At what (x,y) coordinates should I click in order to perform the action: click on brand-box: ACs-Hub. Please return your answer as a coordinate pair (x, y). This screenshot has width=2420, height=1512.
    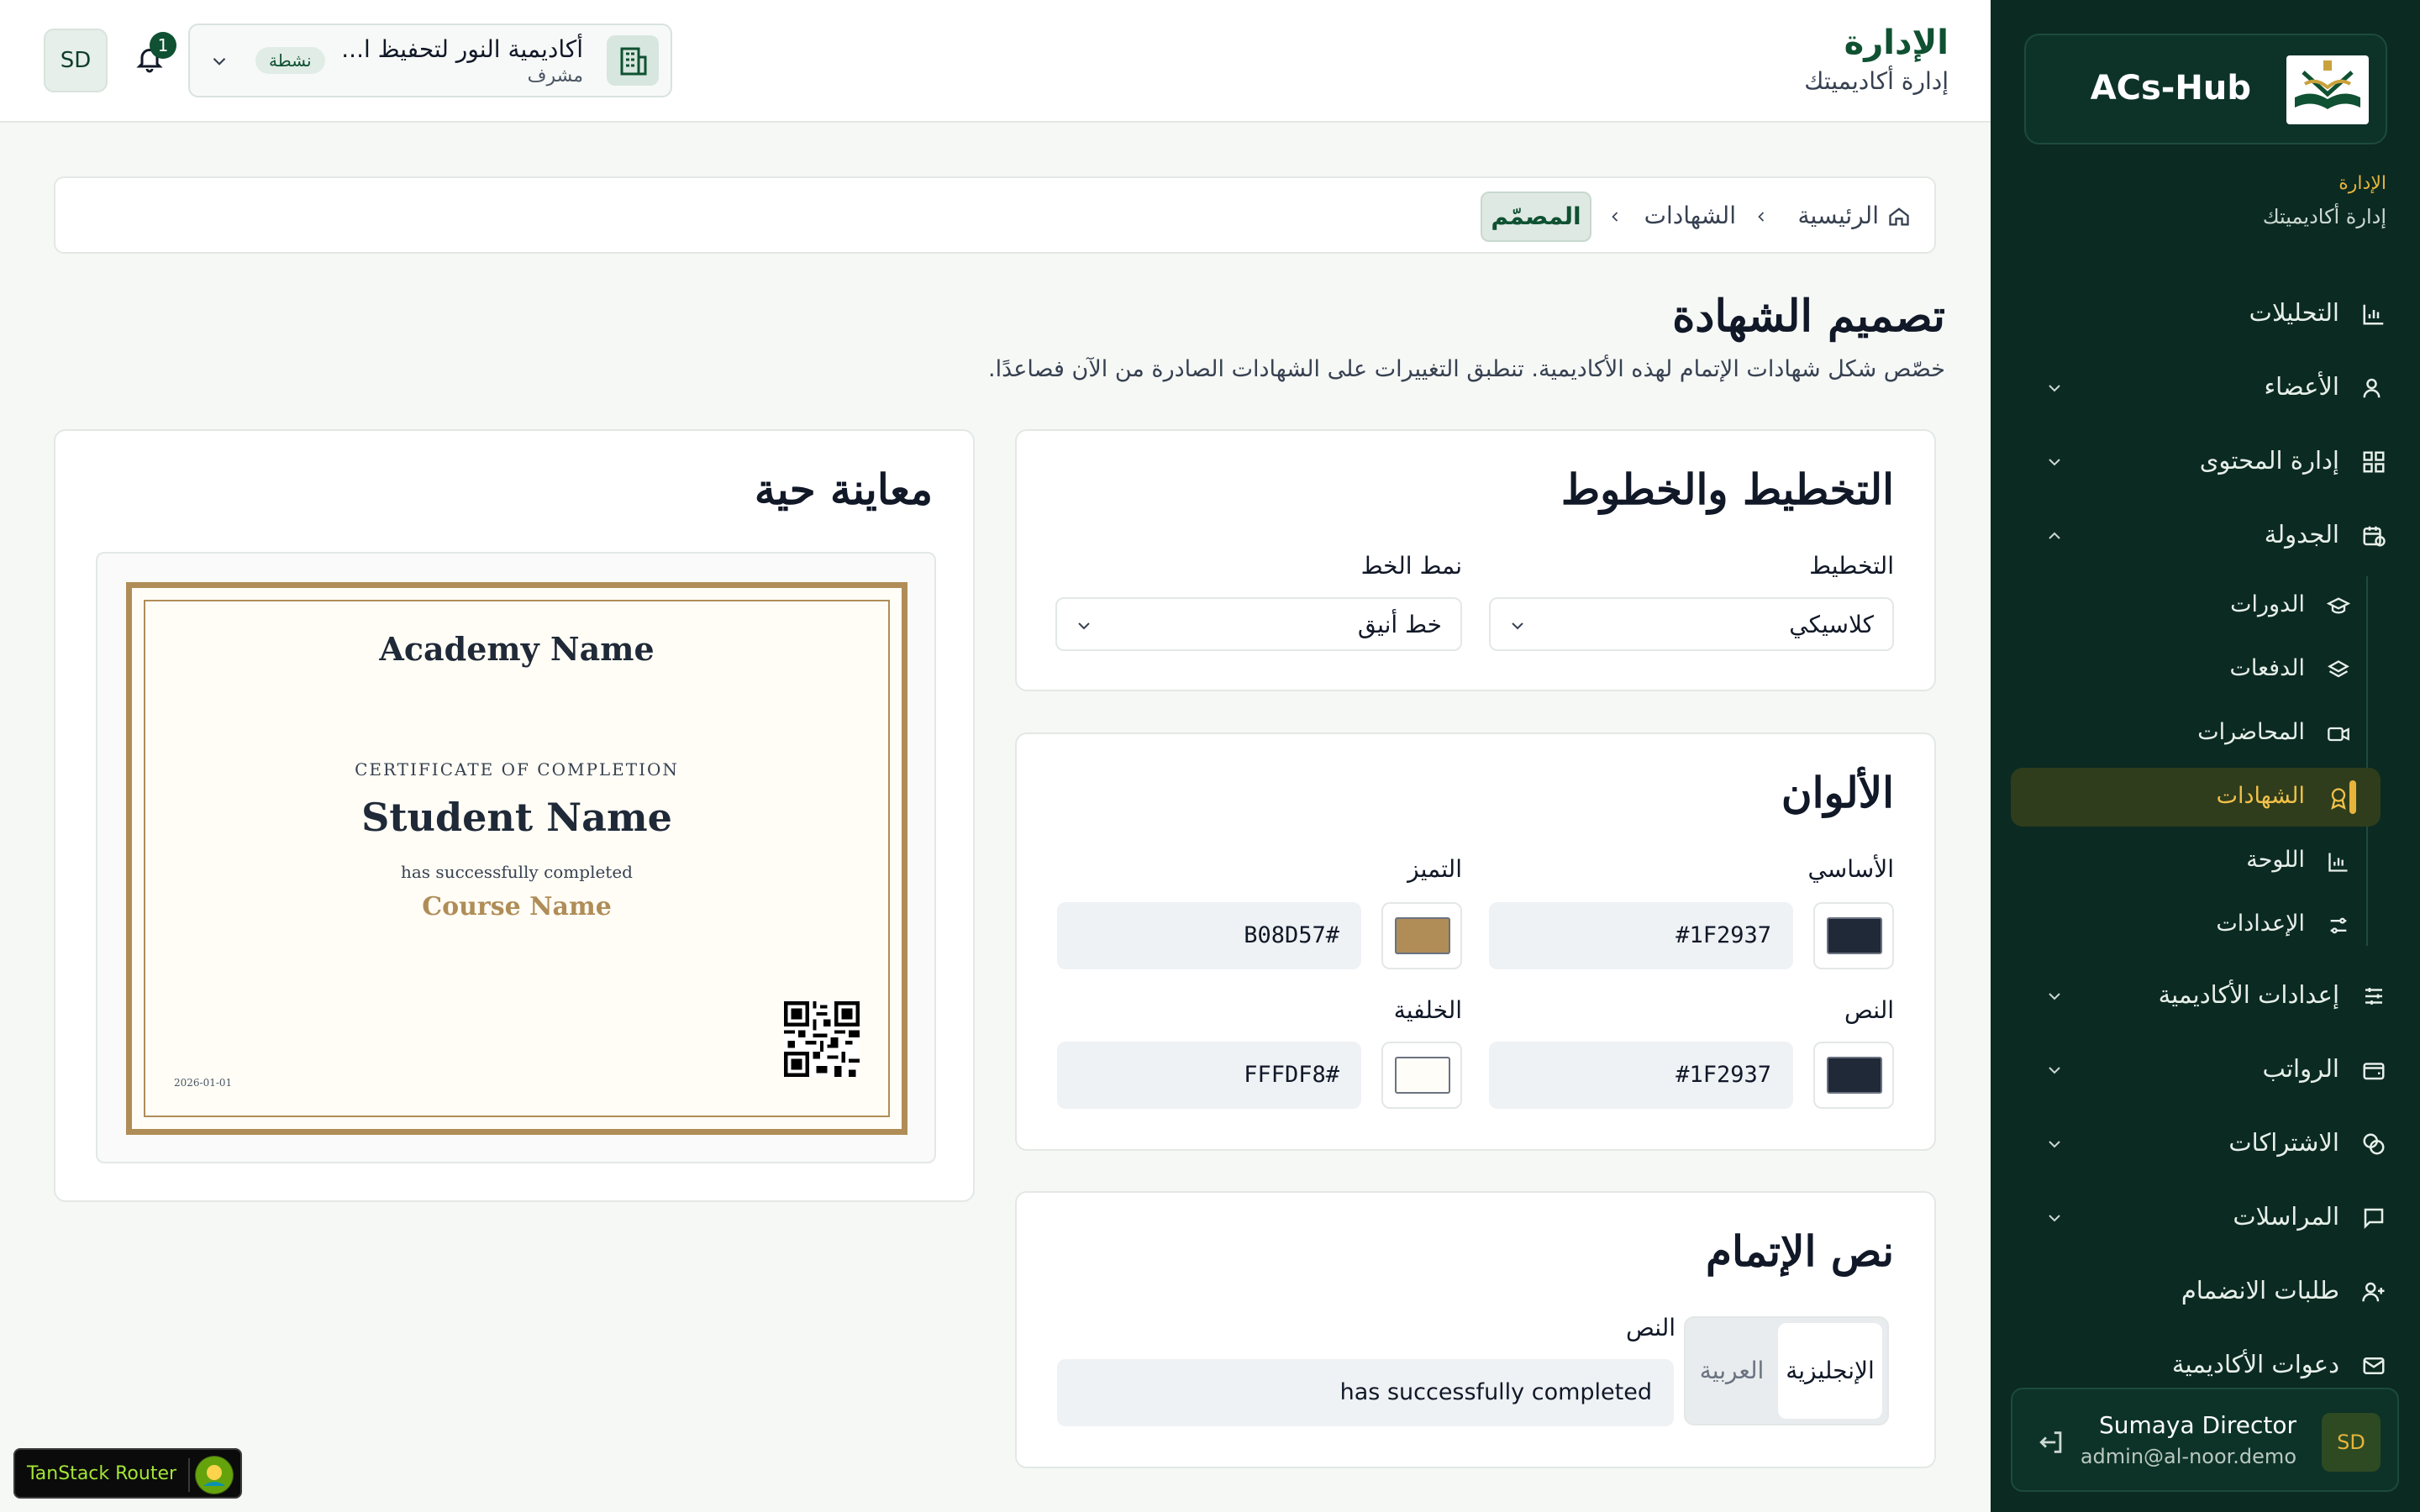
    Looking at the image, I should click on (2206, 89).